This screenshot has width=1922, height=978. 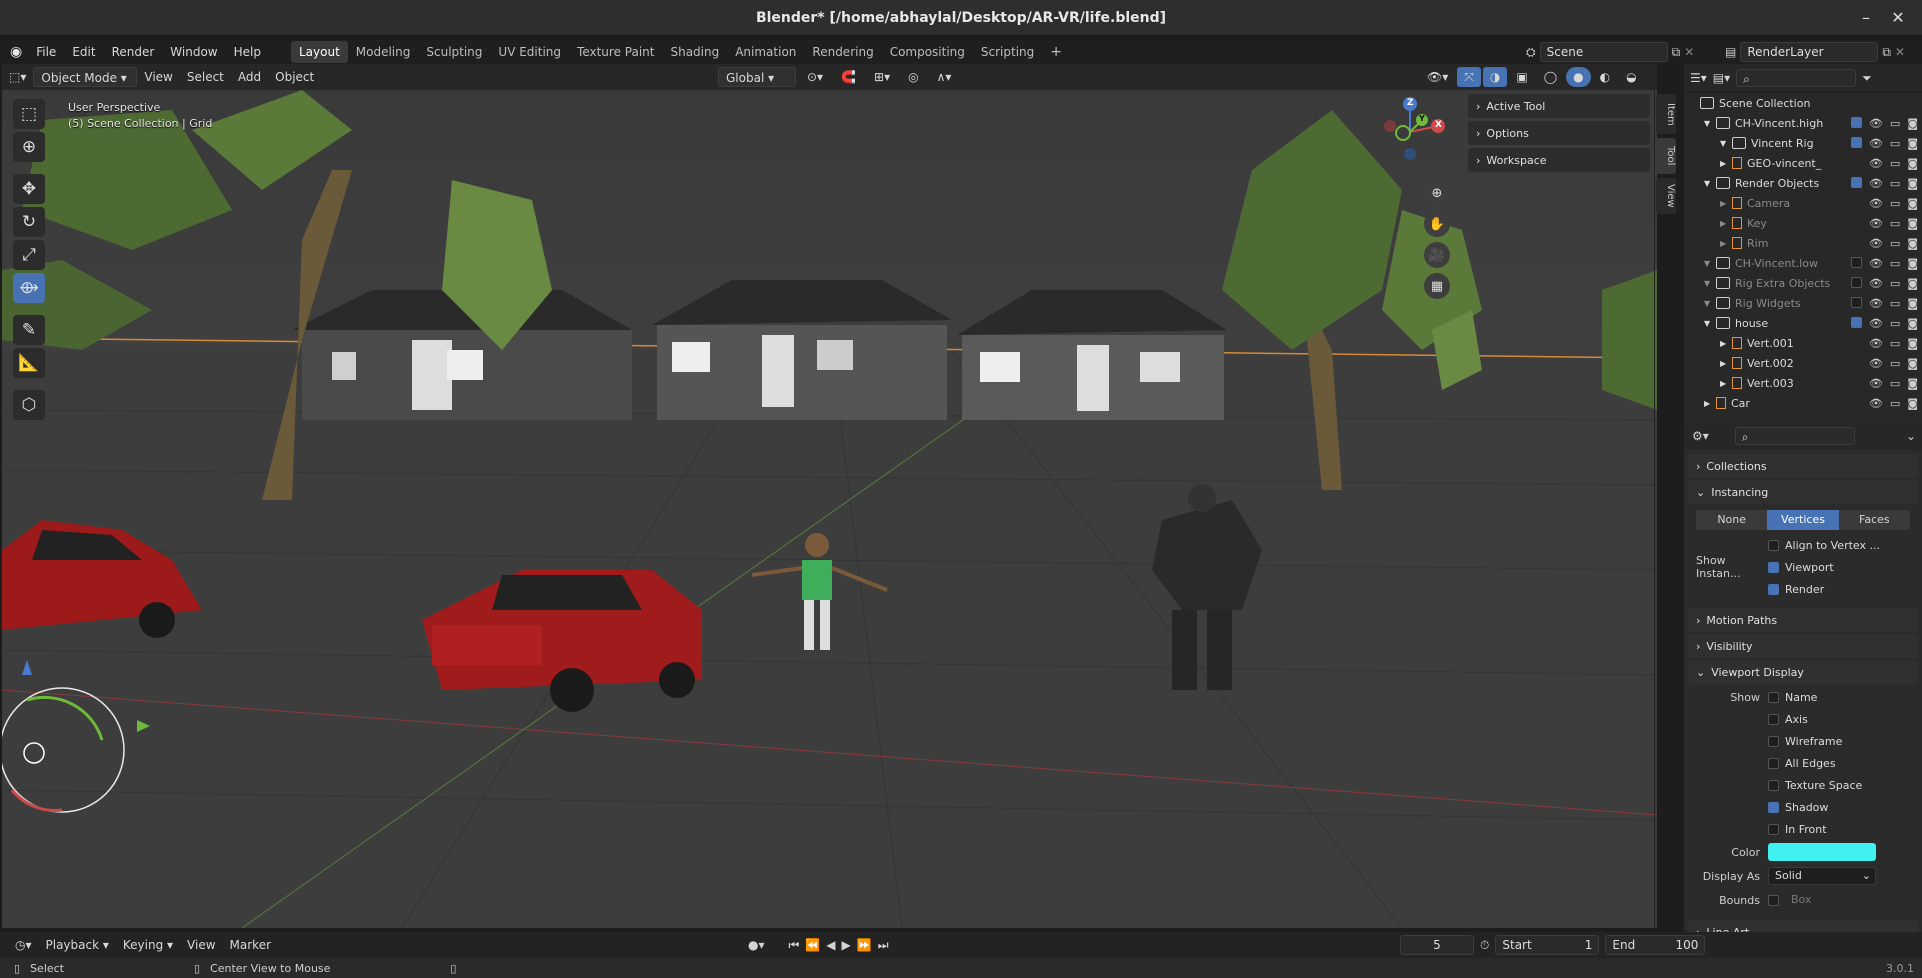 I want to click on display-mode-icon: ▤▾, so click(x=1721, y=78).